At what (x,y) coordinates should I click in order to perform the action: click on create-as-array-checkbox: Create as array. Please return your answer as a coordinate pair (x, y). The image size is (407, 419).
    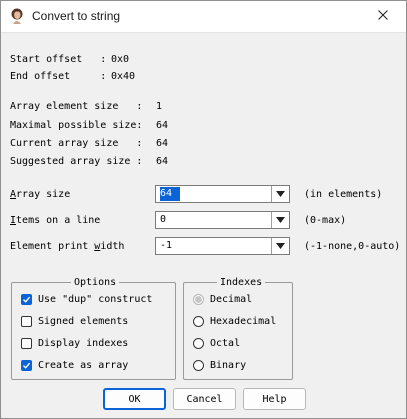
    Looking at the image, I should click on (74, 365).